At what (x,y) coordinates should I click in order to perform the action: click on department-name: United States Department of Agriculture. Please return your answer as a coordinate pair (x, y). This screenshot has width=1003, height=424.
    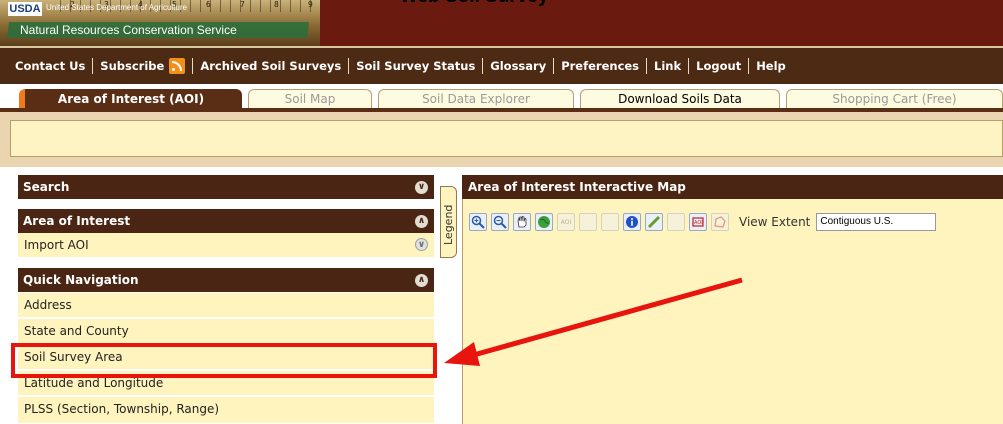
    Looking at the image, I should click on (116, 7).